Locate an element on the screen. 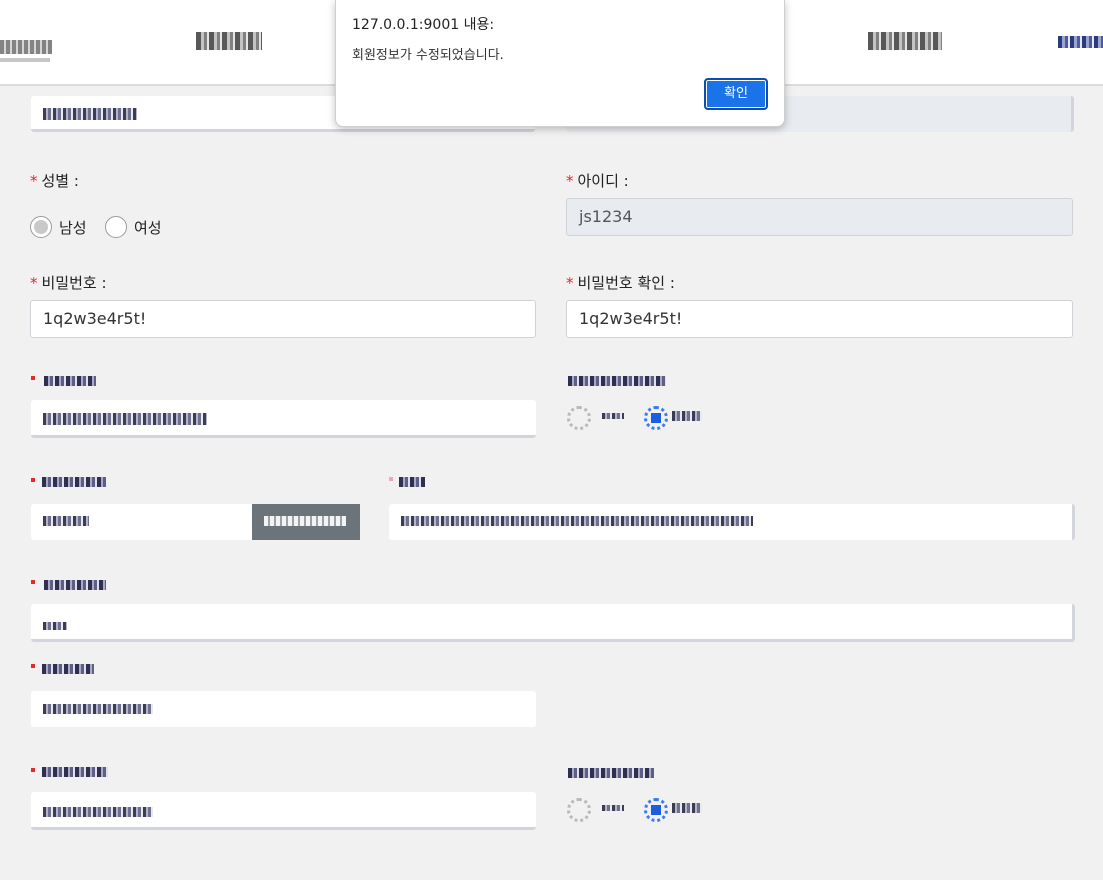 Image resolution: width=1103 pixels, height=880 pixels. logo-mark is located at coordinates (26, 47).